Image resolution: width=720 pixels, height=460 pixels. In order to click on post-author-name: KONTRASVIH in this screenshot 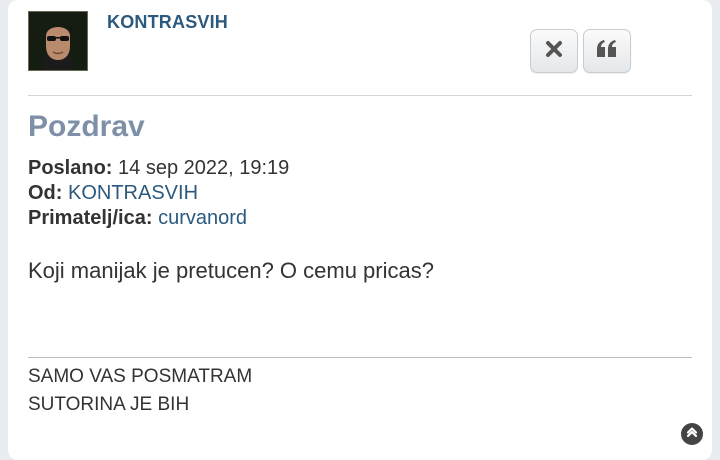, I will do `click(167, 22)`.